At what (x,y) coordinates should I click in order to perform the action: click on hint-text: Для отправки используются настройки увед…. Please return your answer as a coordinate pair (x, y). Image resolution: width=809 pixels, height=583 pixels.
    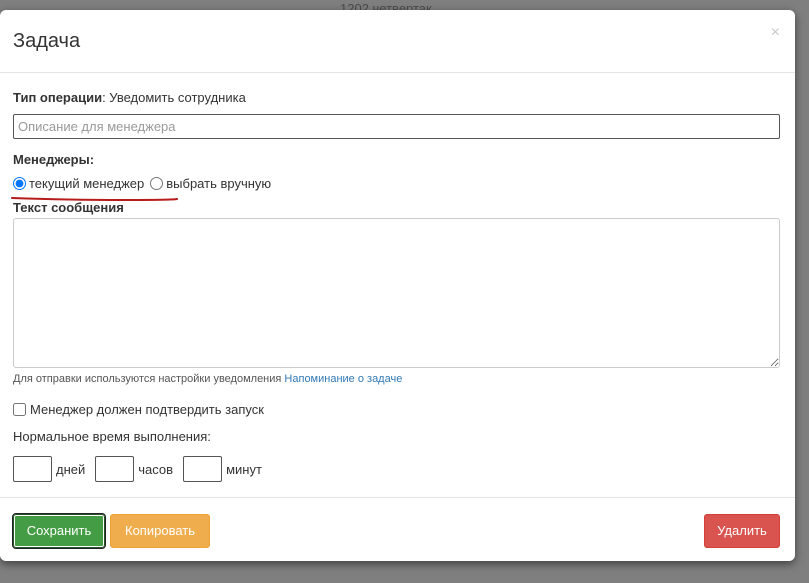
    Looking at the image, I should click on (207, 379).